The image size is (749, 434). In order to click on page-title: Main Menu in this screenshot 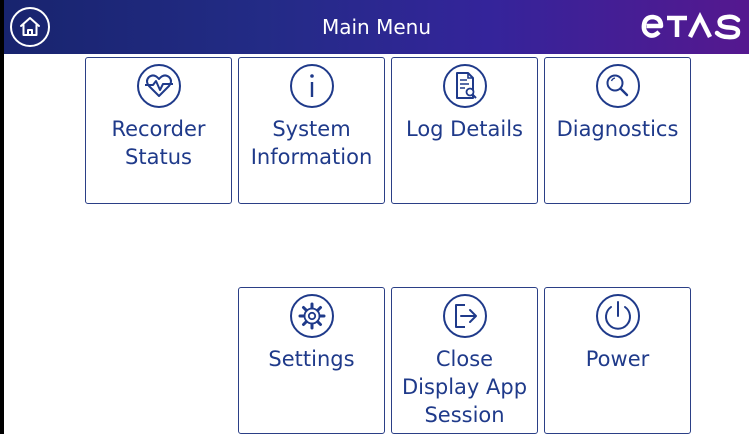, I will do `click(376, 27)`.